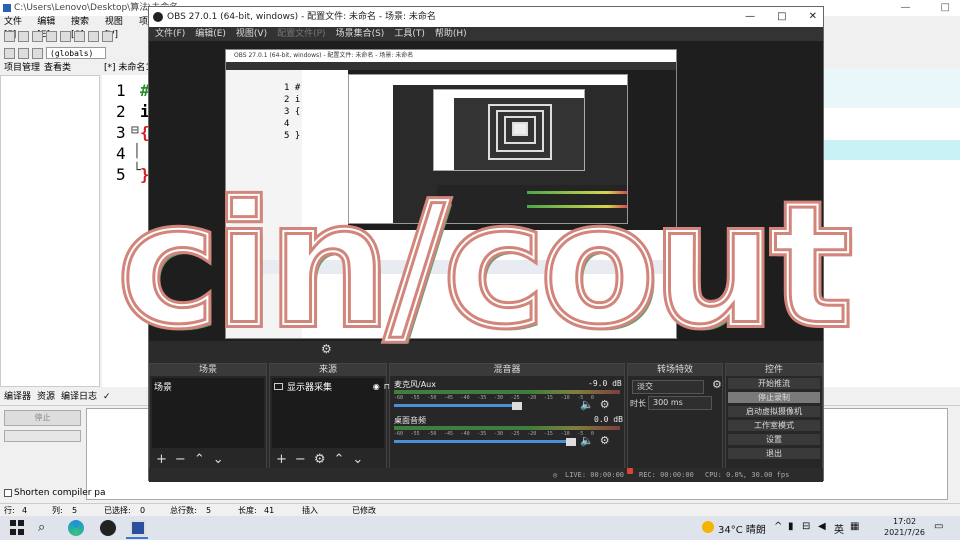  Describe the element at coordinates (806, 526) in the screenshot. I see `network-icon: ⊟` at that location.